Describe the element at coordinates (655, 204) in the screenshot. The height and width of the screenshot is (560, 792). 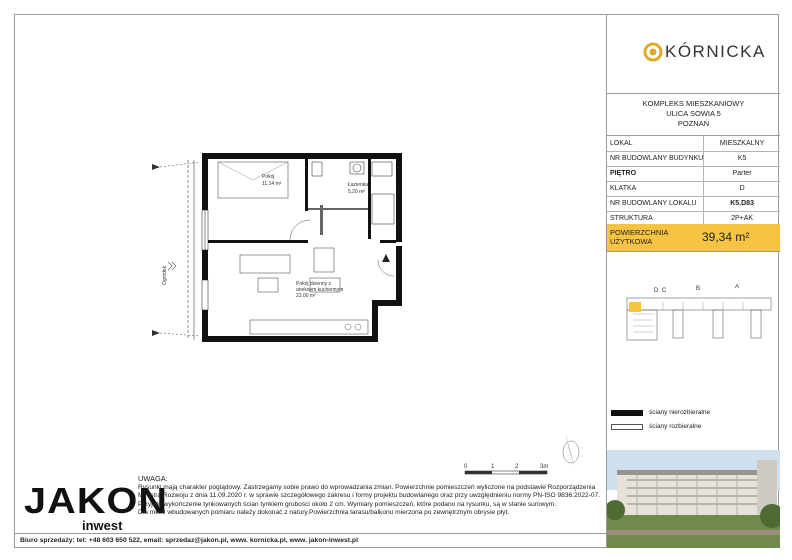
I see `info-label: NR BUDOWLANY LOKALU` at that location.